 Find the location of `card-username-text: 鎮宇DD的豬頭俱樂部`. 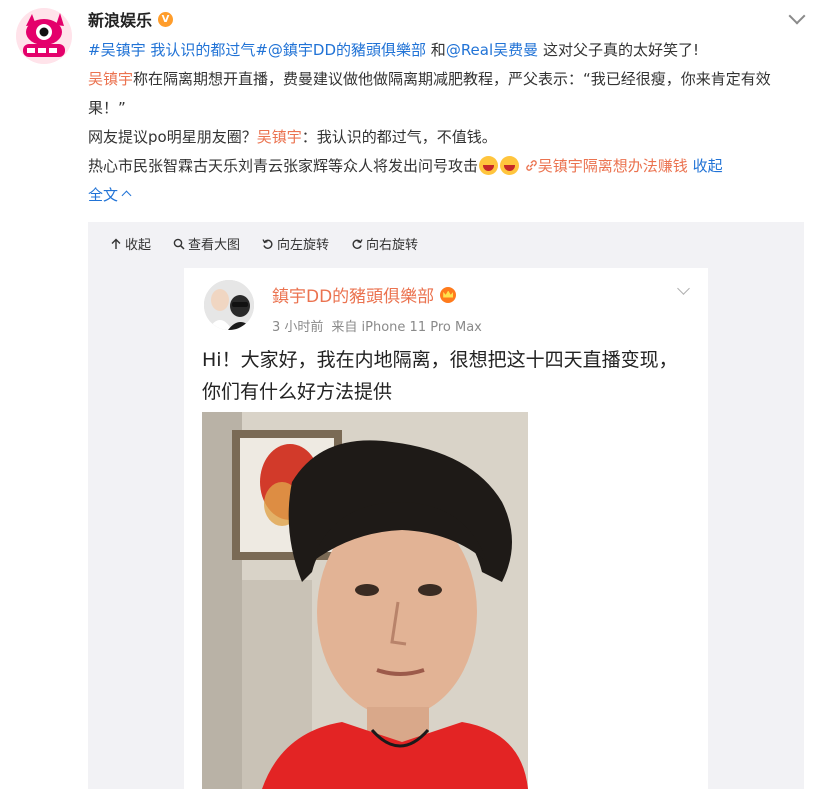

card-username-text: 鎮宇DD的豬頭俱樂部 is located at coordinates (353, 297).